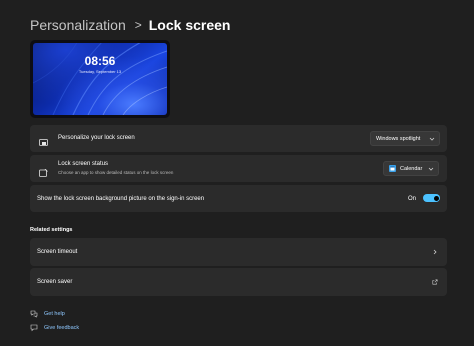 The height and width of the screenshot is (346, 474). I want to click on breadcrumb-personalization: Personalization, so click(78, 25).